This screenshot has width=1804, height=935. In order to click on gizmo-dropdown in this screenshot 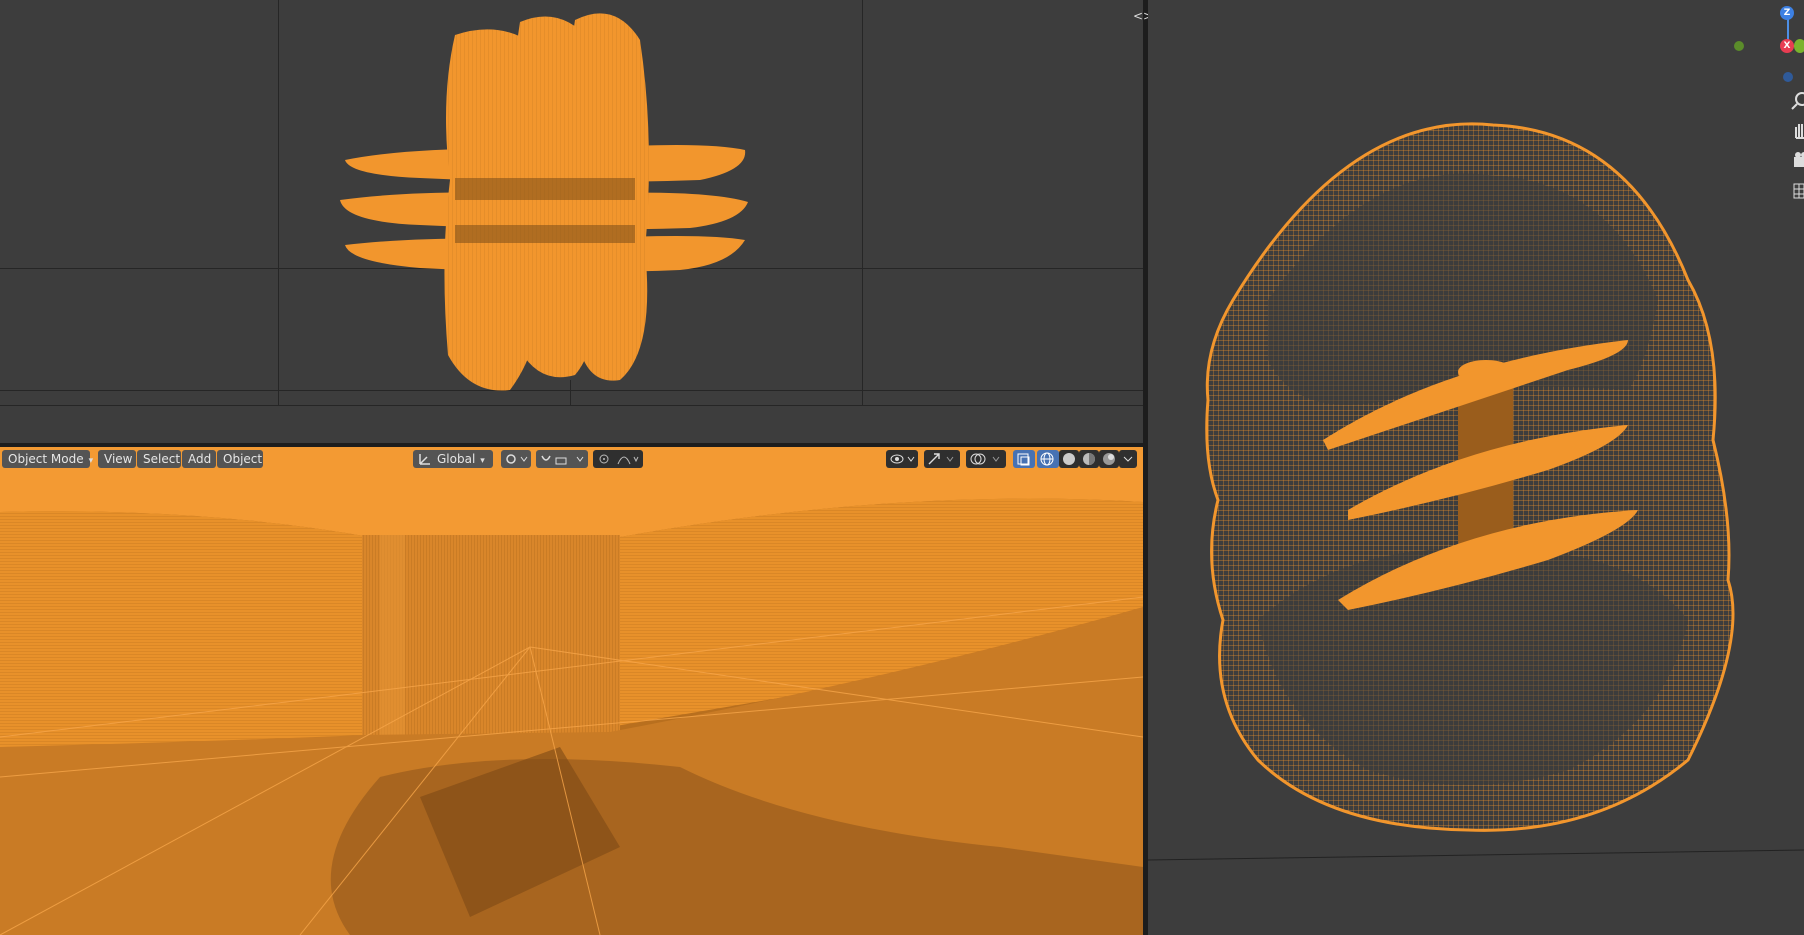, I will do `click(942, 459)`.